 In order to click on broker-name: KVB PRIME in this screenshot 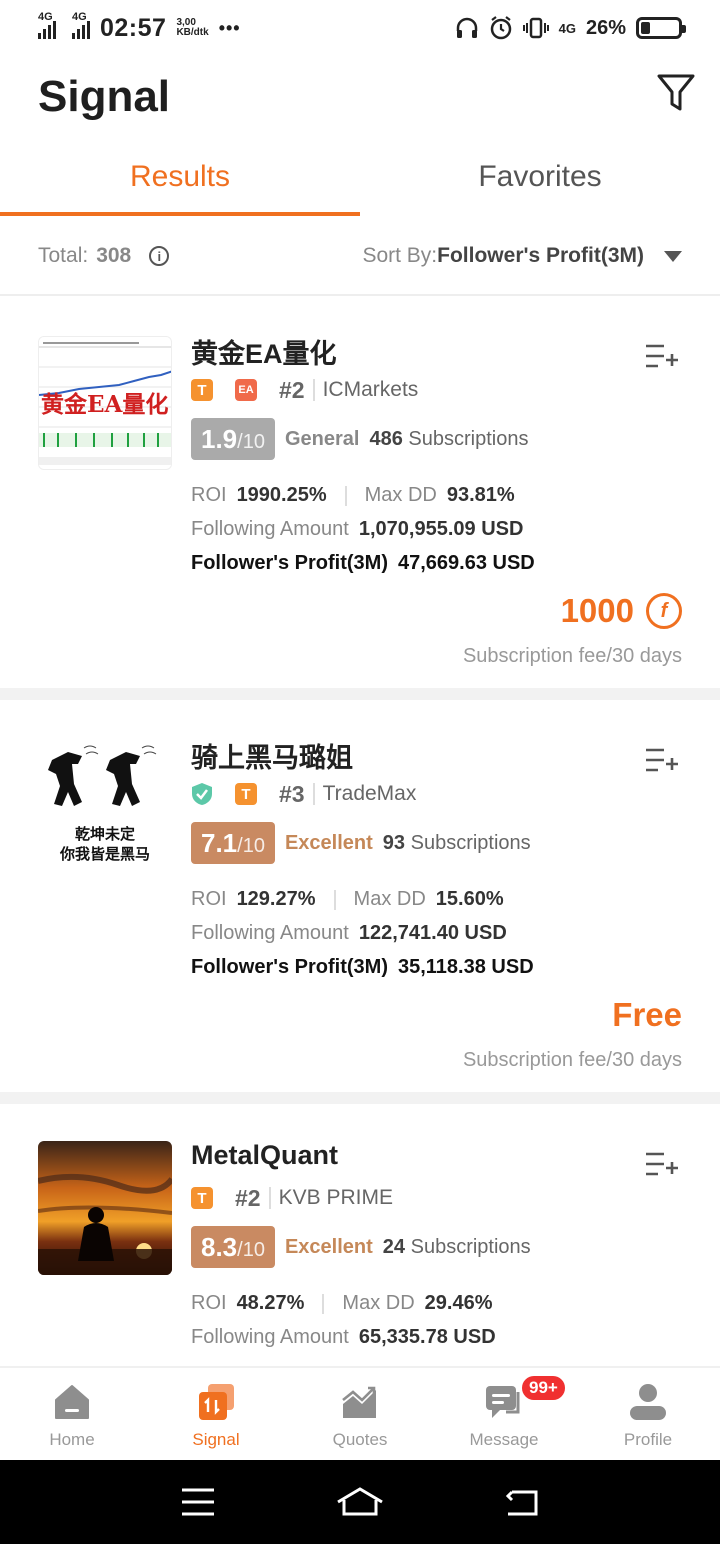, I will do `click(335, 1197)`.